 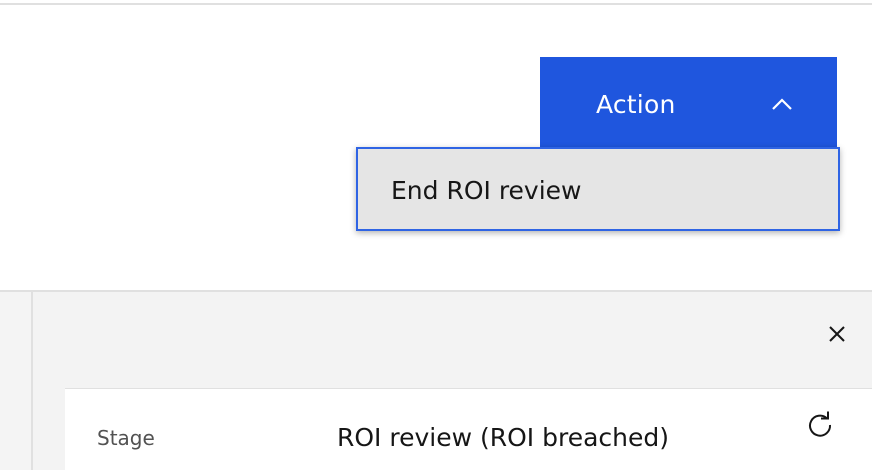 What do you see at coordinates (837, 334) in the screenshot?
I see `close-icon` at bounding box center [837, 334].